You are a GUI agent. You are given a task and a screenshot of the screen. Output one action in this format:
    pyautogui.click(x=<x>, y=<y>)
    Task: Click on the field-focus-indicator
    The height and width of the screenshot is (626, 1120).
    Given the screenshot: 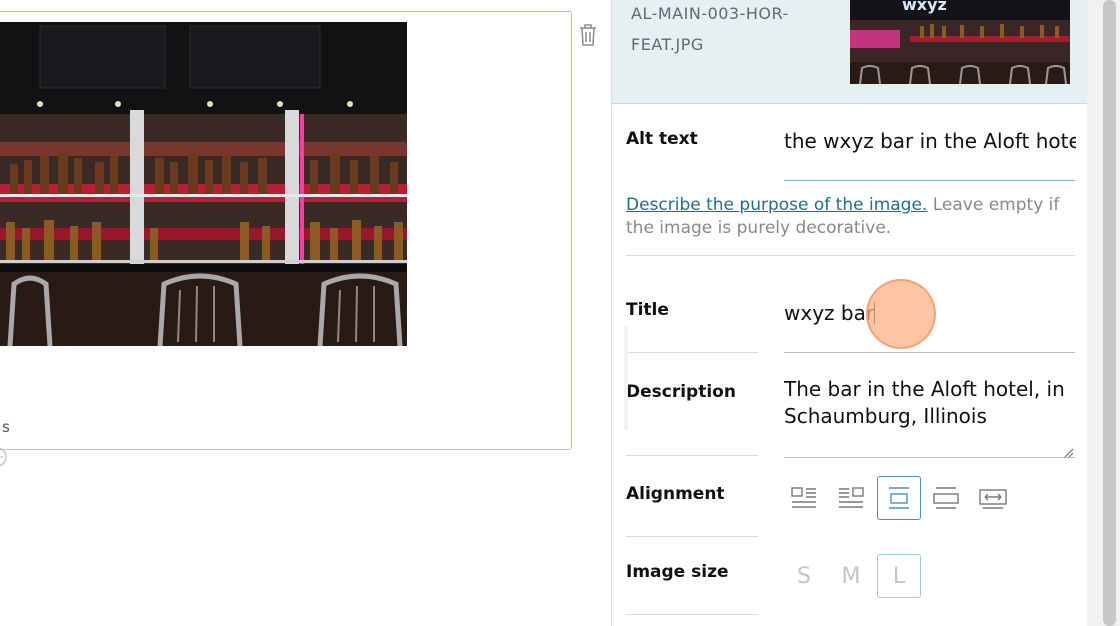 What is the action you would take?
    pyautogui.click(x=626, y=378)
    